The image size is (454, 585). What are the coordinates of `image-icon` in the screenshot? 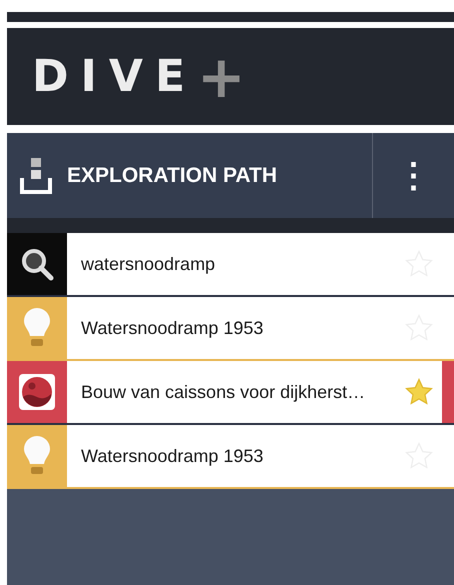 It's located at (37, 392).